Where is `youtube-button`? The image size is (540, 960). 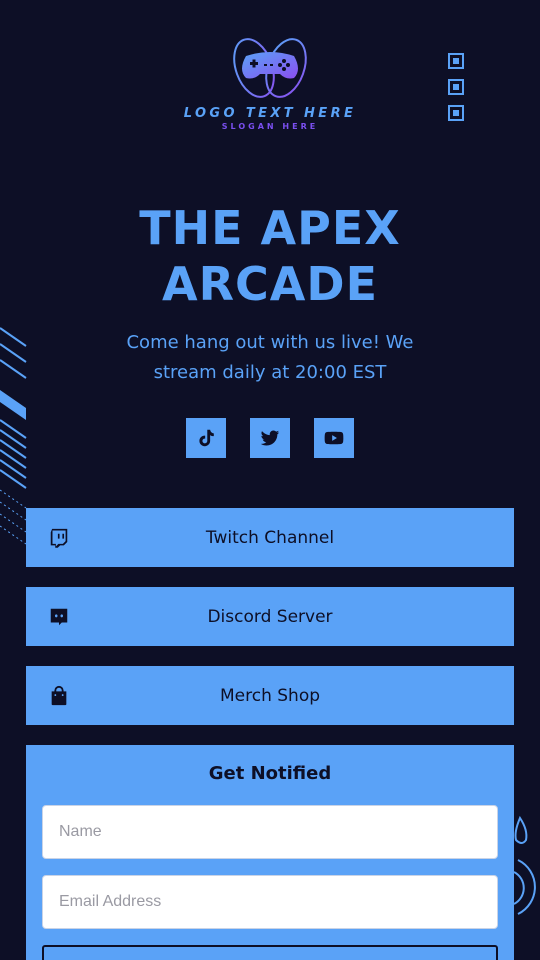 youtube-button is located at coordinates (334, 438).